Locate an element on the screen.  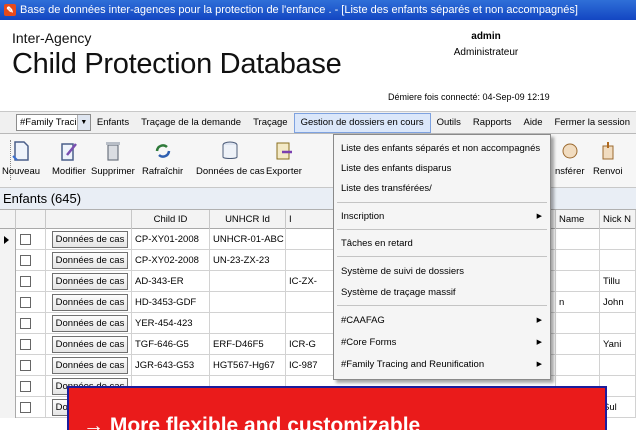
menu-fermer-session: Fermer la session is located at coordinates (592, 123).